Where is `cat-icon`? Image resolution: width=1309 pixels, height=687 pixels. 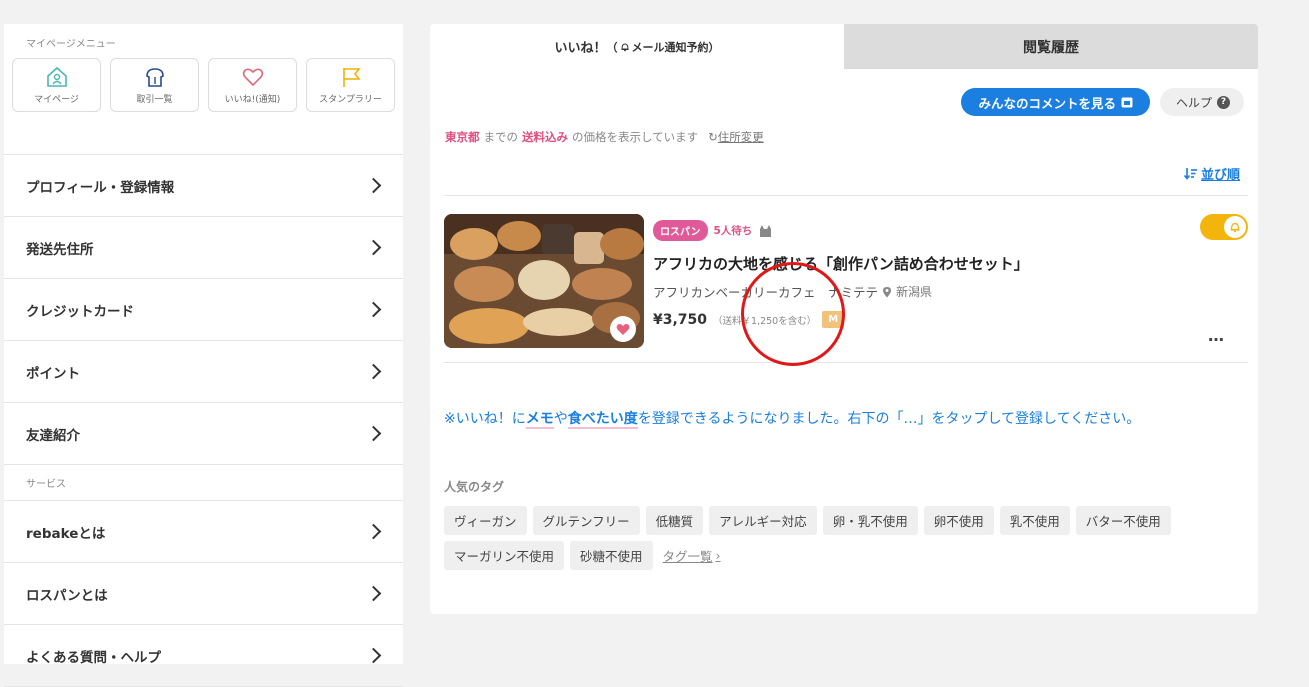
cat-icon is located at coordinates (766, 230).